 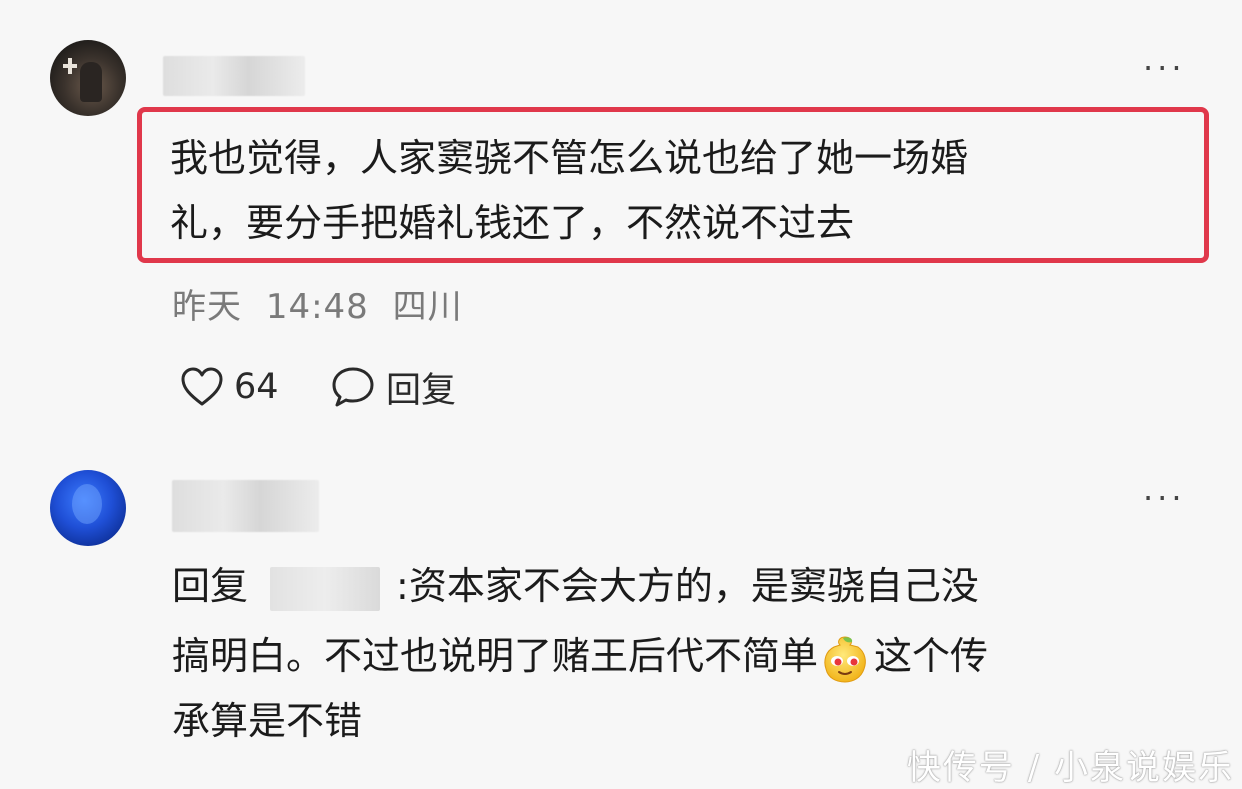 I want to click on comment-text-line: 回复 :资本家不会大方的，是窦骁自己没, so click(x=575, y=586).